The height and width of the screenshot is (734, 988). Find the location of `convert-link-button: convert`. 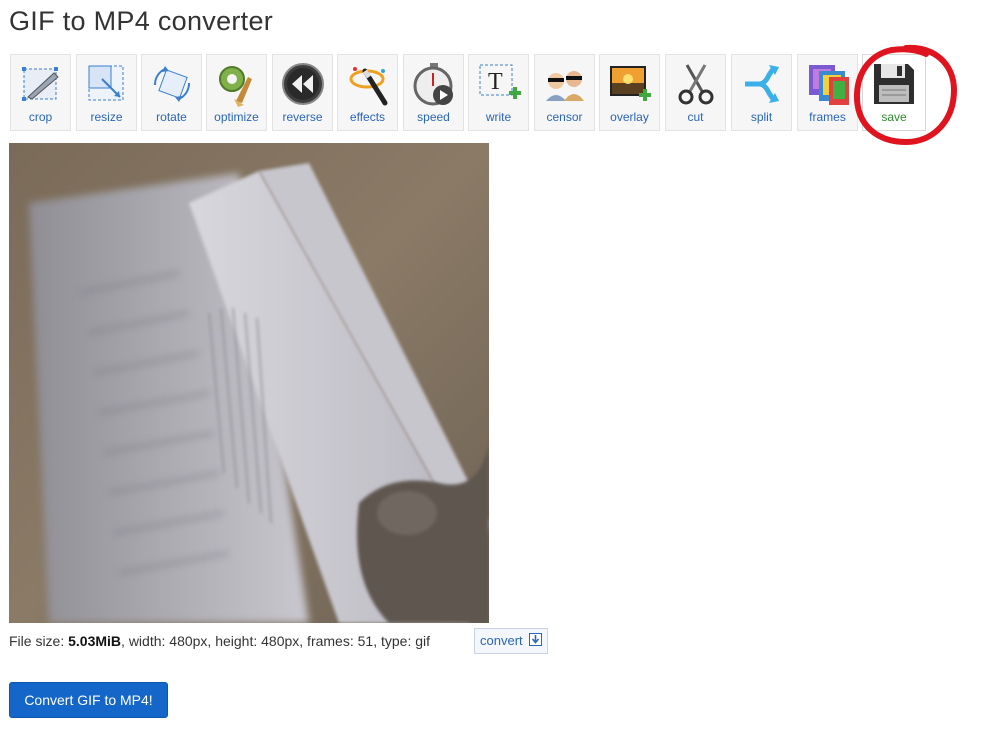

convert-link-button: convert is located at coordinates (511, 641).